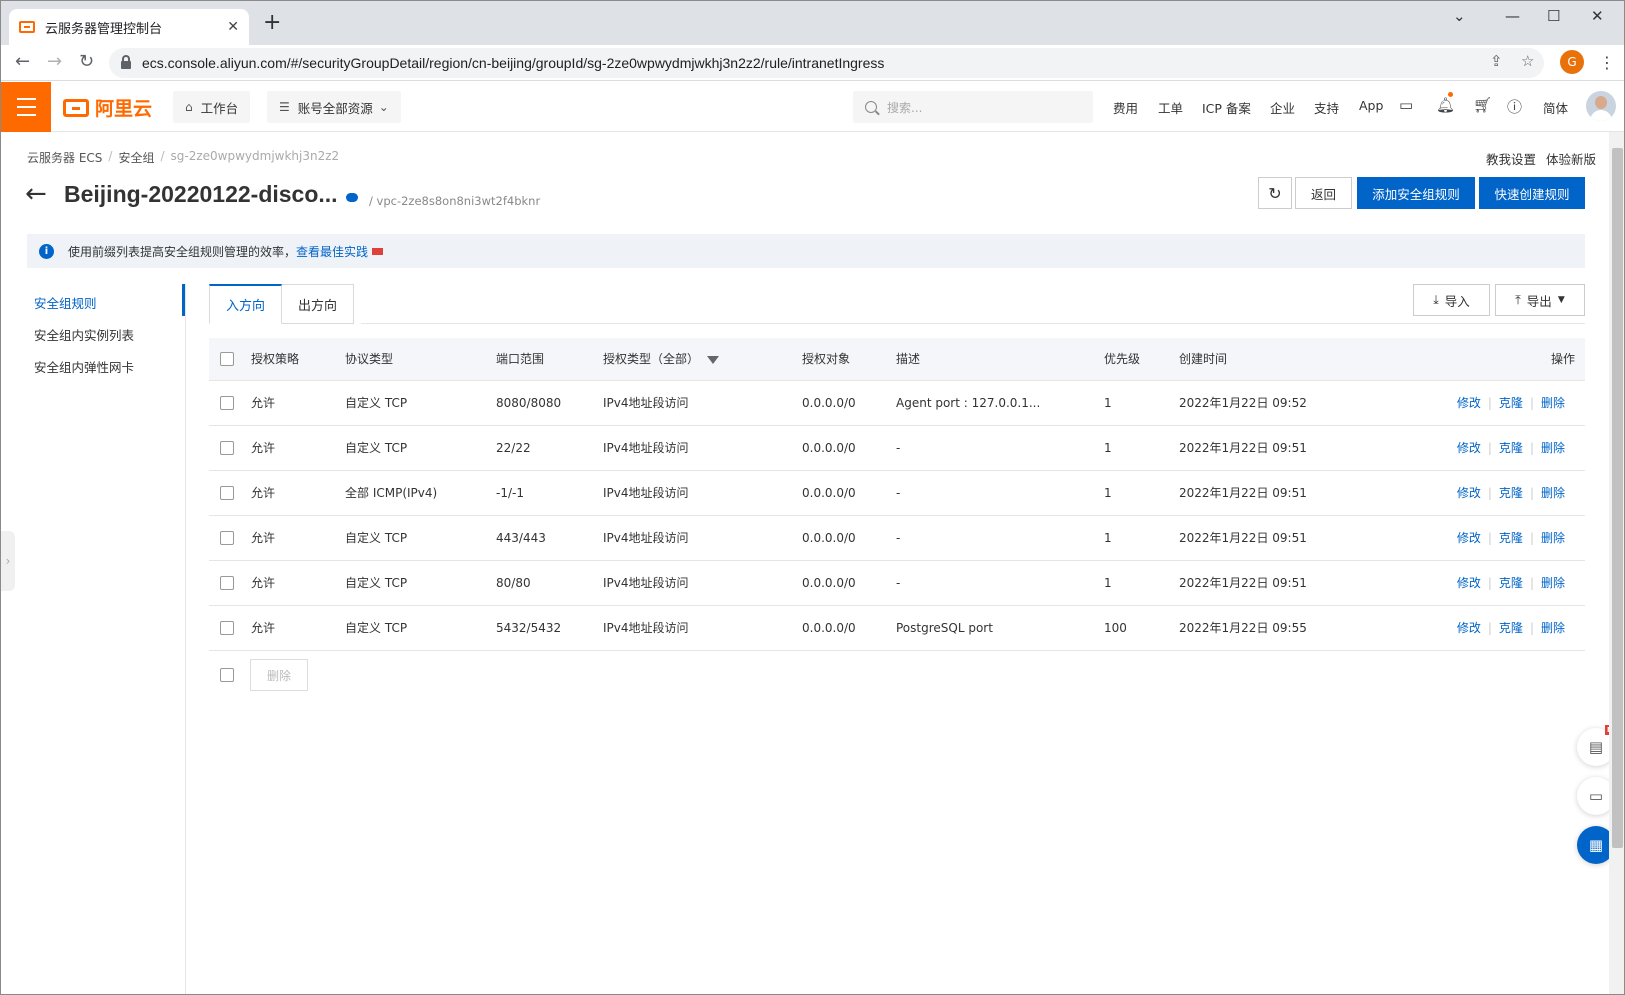 This screenshot has height=995, width=1625. I want to click on return-button: 返回, so click(1323, 193).